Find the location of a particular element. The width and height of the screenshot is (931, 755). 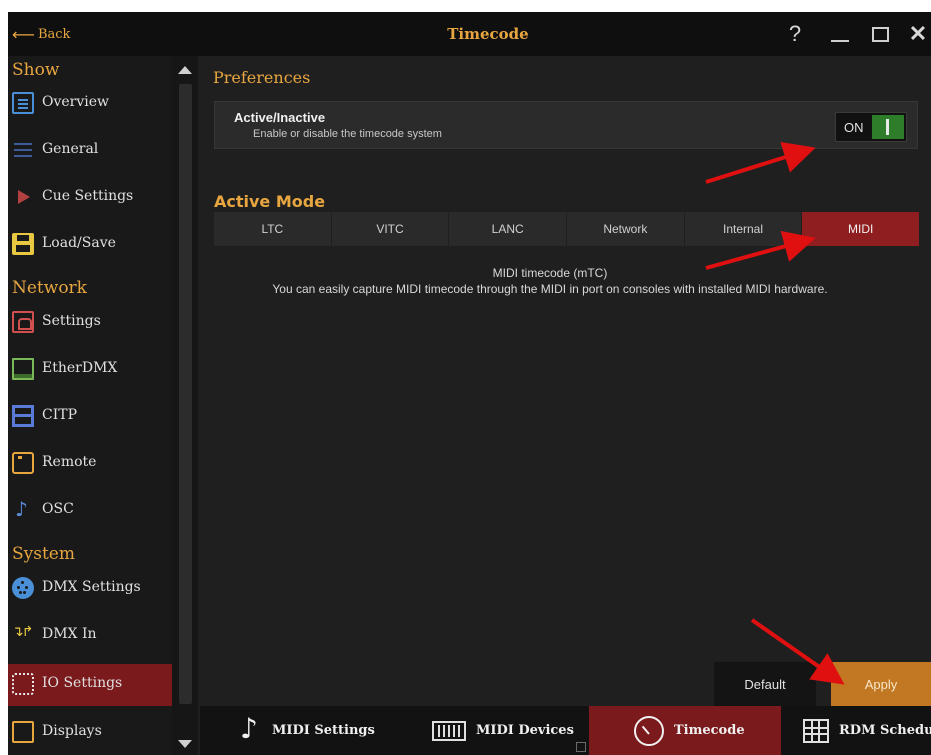

active-toggle: ON is located at coordinates (871, 127).